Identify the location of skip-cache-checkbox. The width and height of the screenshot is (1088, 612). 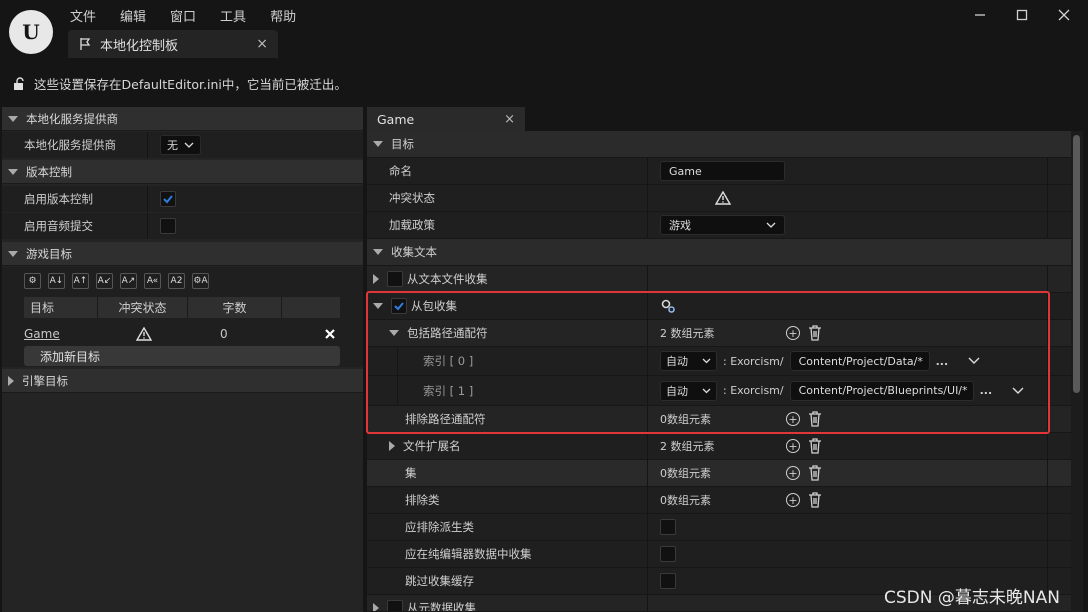
(668, 581).